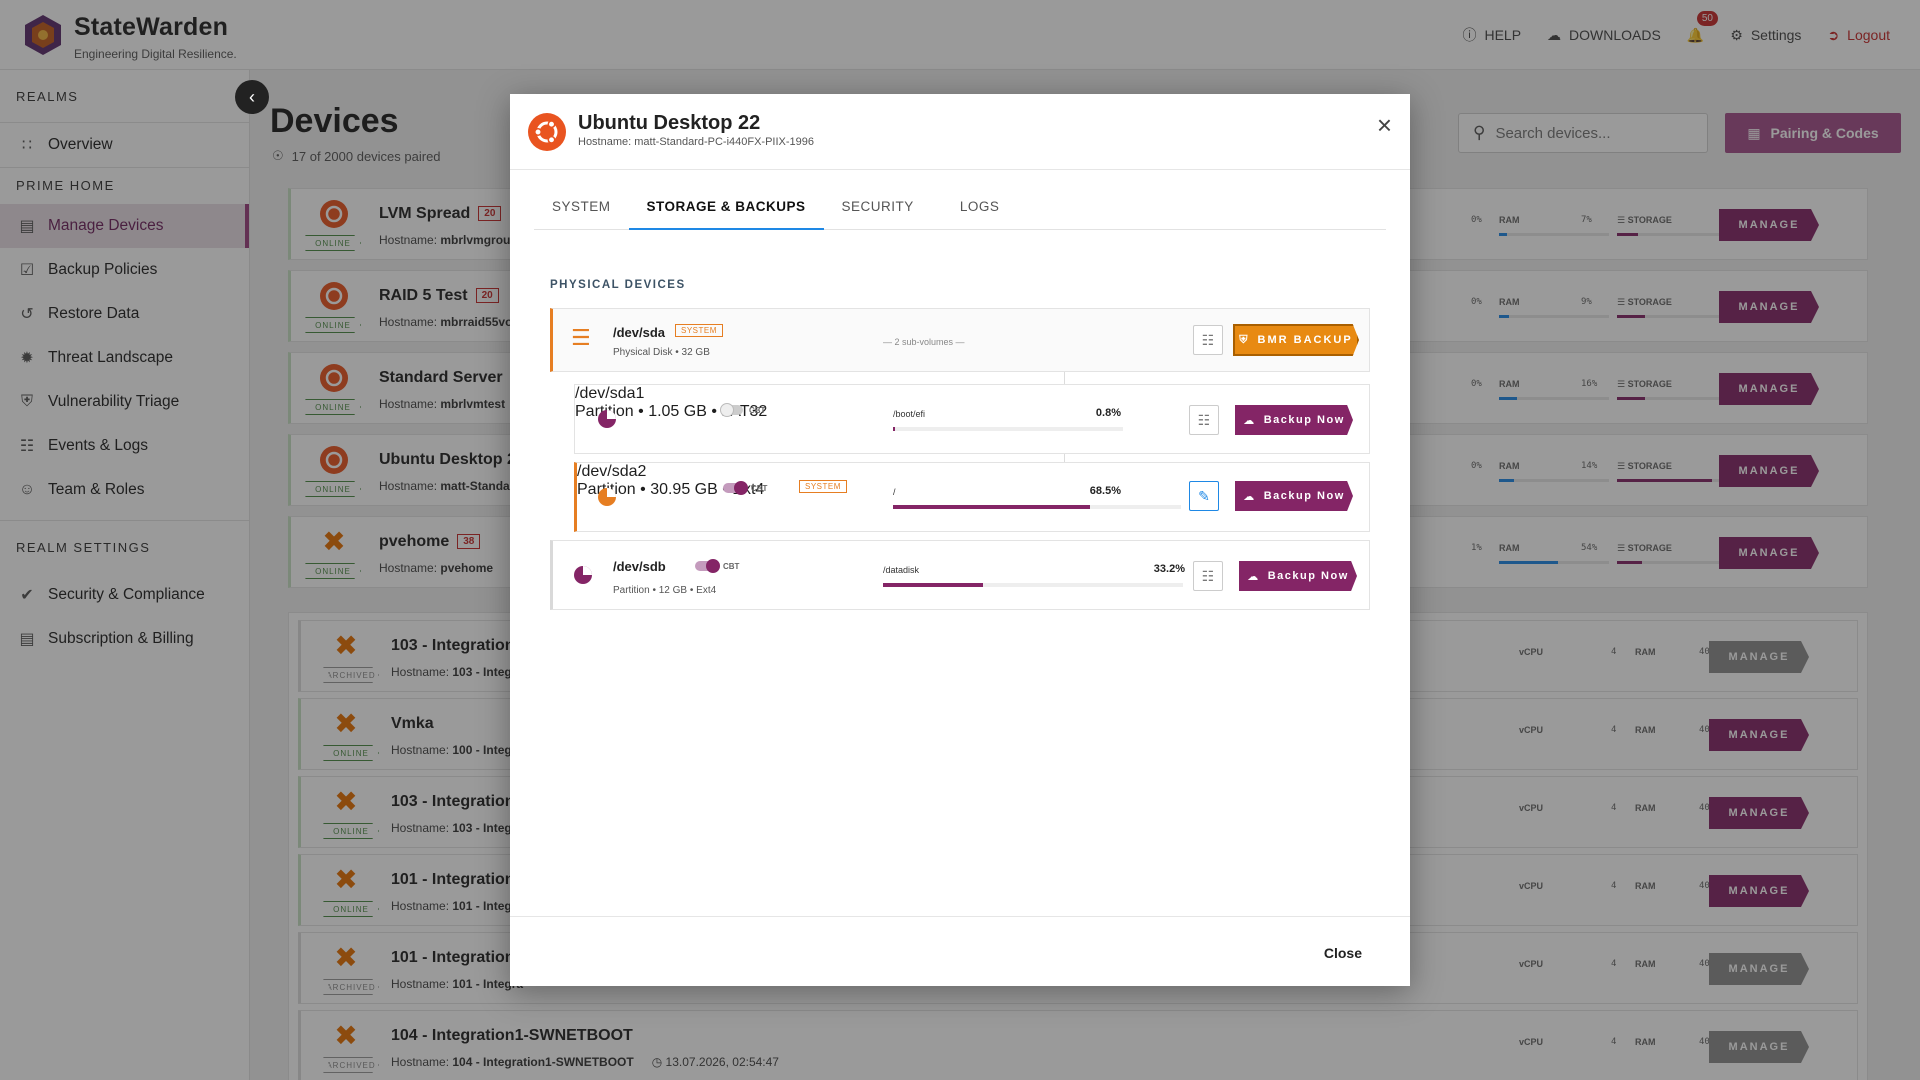 The image size is (1920, 1080). Describe the element at coordinates (1244, 339) in the screenshot. I see `shield-icon: ⛨` at that location.